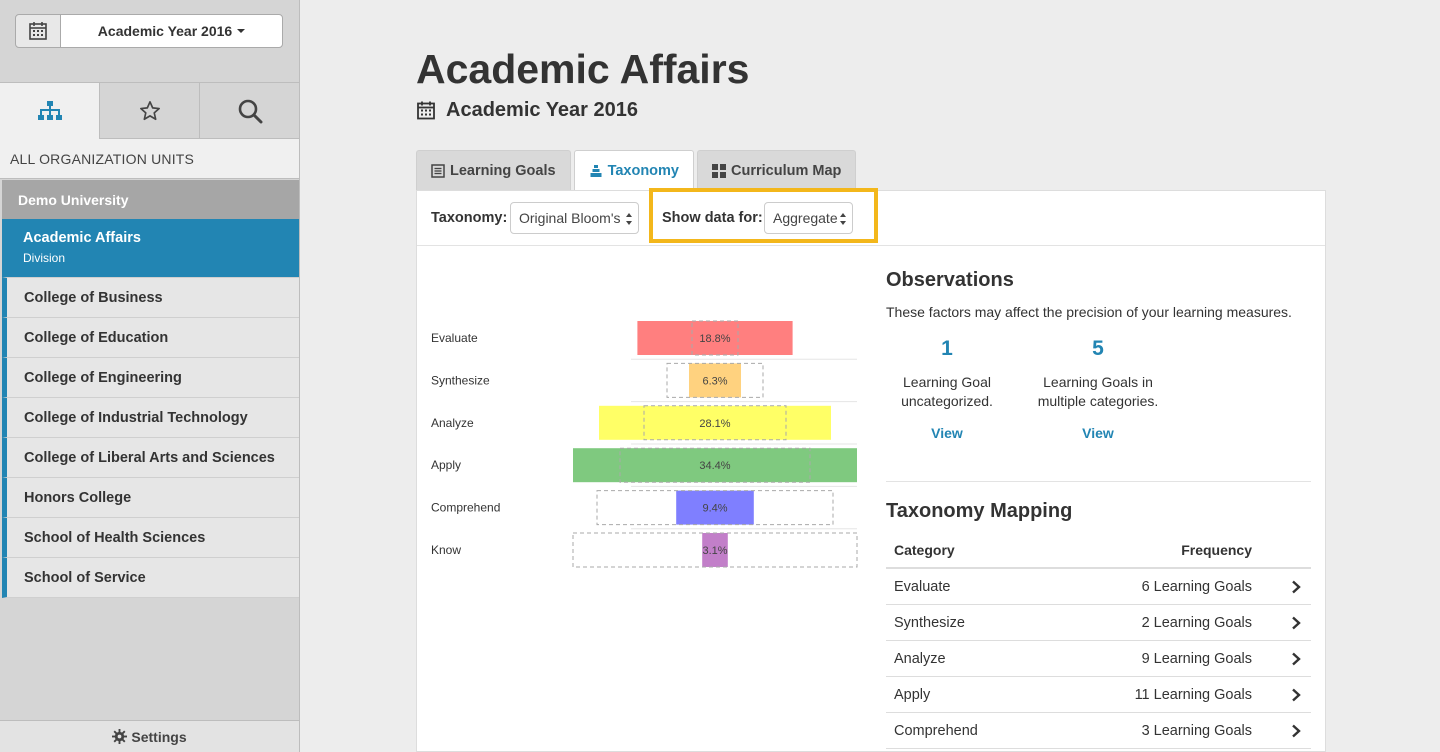  Describe the element at coordinates (1196, 658) in the screenshot. I see `frequency-cell: 9 Learning Goals` at that location.